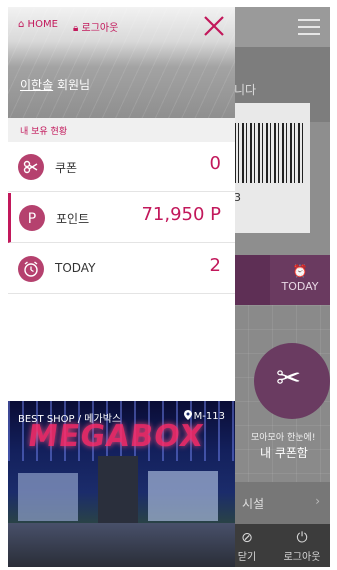 This screenshot has width=337, height=570. Describe the element at coordinates (76, 28) in the screenshot. I see `lock-icon: 🔒︎` at that location.